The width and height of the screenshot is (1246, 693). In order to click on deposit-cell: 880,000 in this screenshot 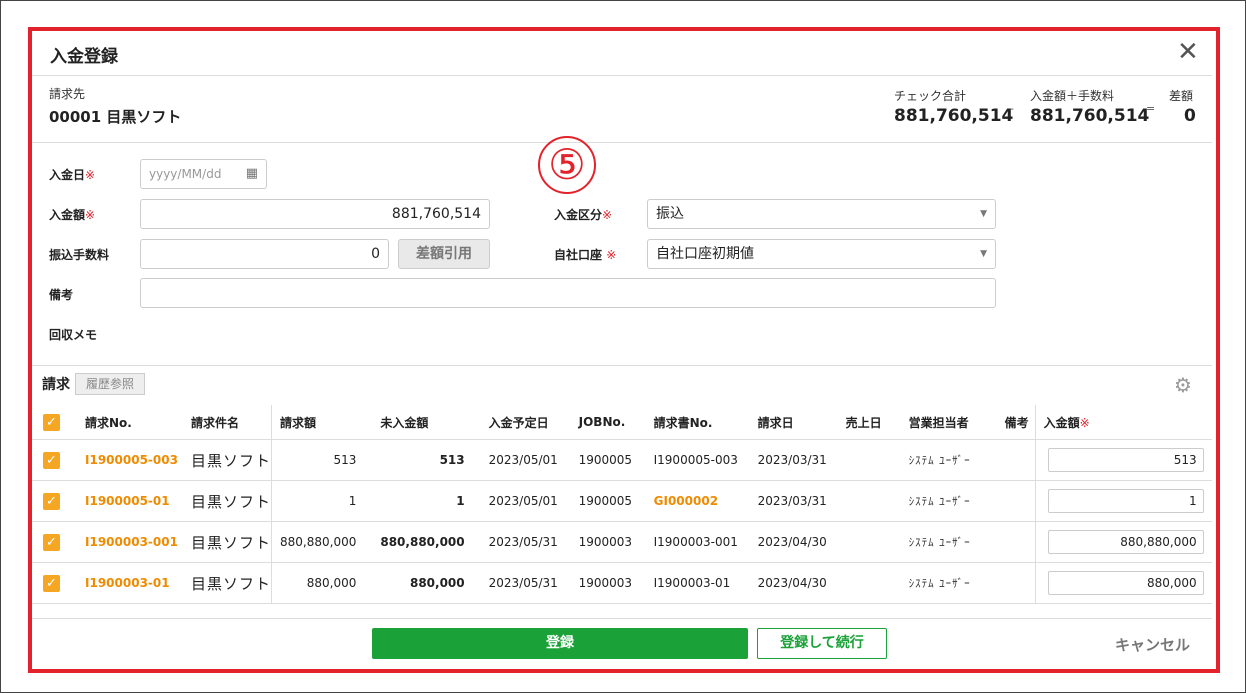, I will do `click(1123, 583)`.